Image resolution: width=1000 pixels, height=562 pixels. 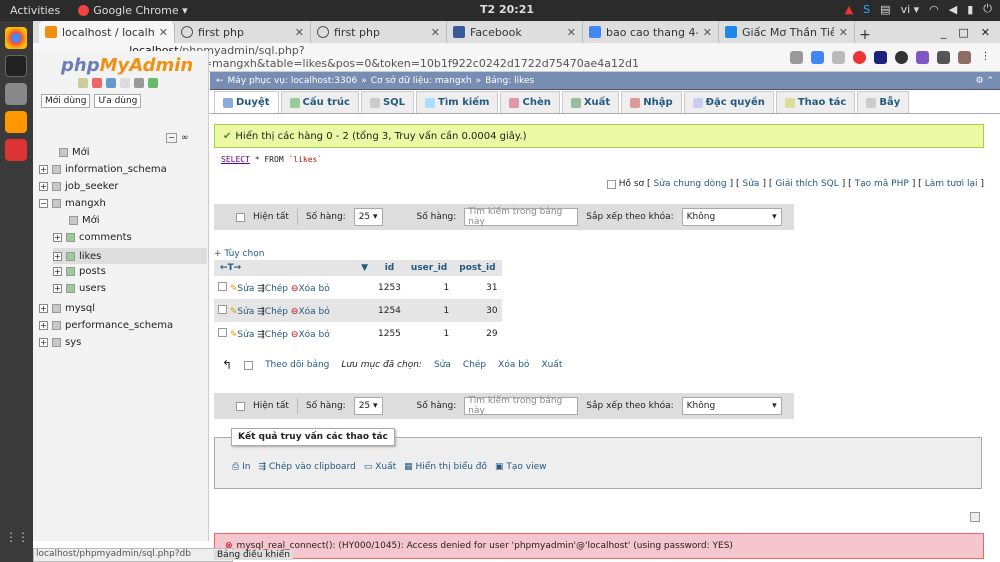 What do you see at coordinates (918, 9) in the screenshot?
I see `system-tray: ▲ S ▤ vi ▾ ◠ ◀ ▮ ⏻` at bounding box center [918, 9].